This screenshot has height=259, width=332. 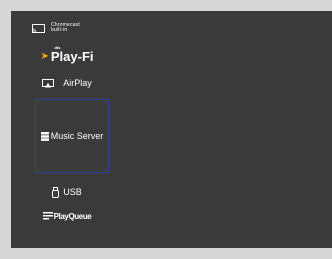 I want to click on airplay-label: AirPlay, so click(x=77, y=83).